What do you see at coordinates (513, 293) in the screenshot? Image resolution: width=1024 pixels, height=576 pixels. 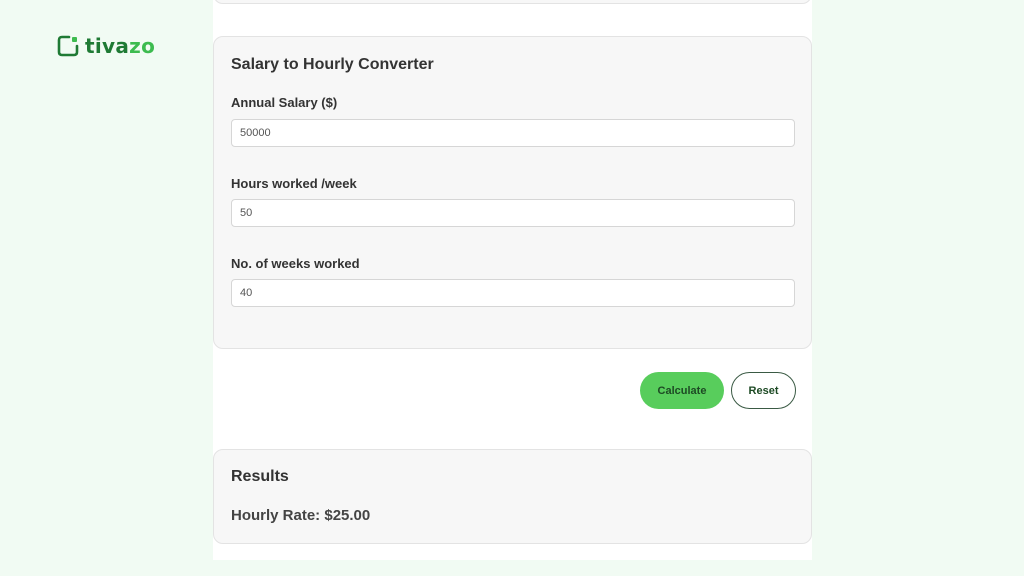 I see `weeks-worked-input` at bounding box center [513, 293].